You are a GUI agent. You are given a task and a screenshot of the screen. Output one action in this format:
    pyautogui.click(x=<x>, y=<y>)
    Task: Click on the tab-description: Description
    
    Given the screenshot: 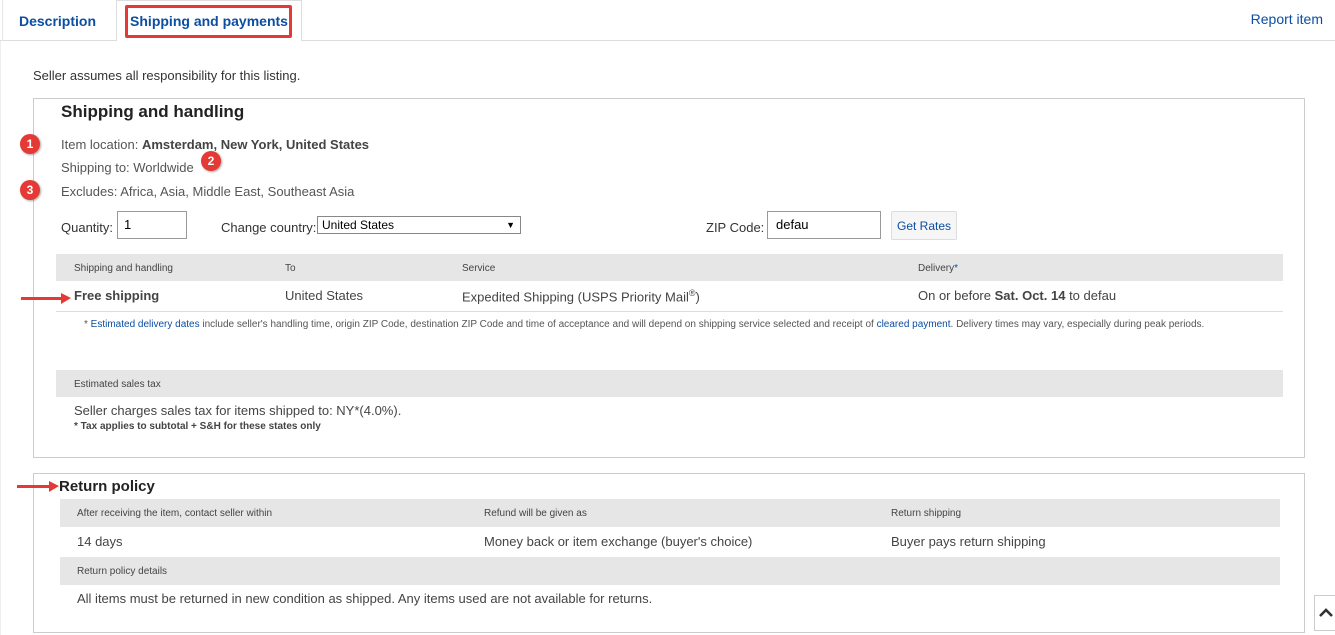 What is the action you would take?
    pyautogui.click(x=57, y=20)
    